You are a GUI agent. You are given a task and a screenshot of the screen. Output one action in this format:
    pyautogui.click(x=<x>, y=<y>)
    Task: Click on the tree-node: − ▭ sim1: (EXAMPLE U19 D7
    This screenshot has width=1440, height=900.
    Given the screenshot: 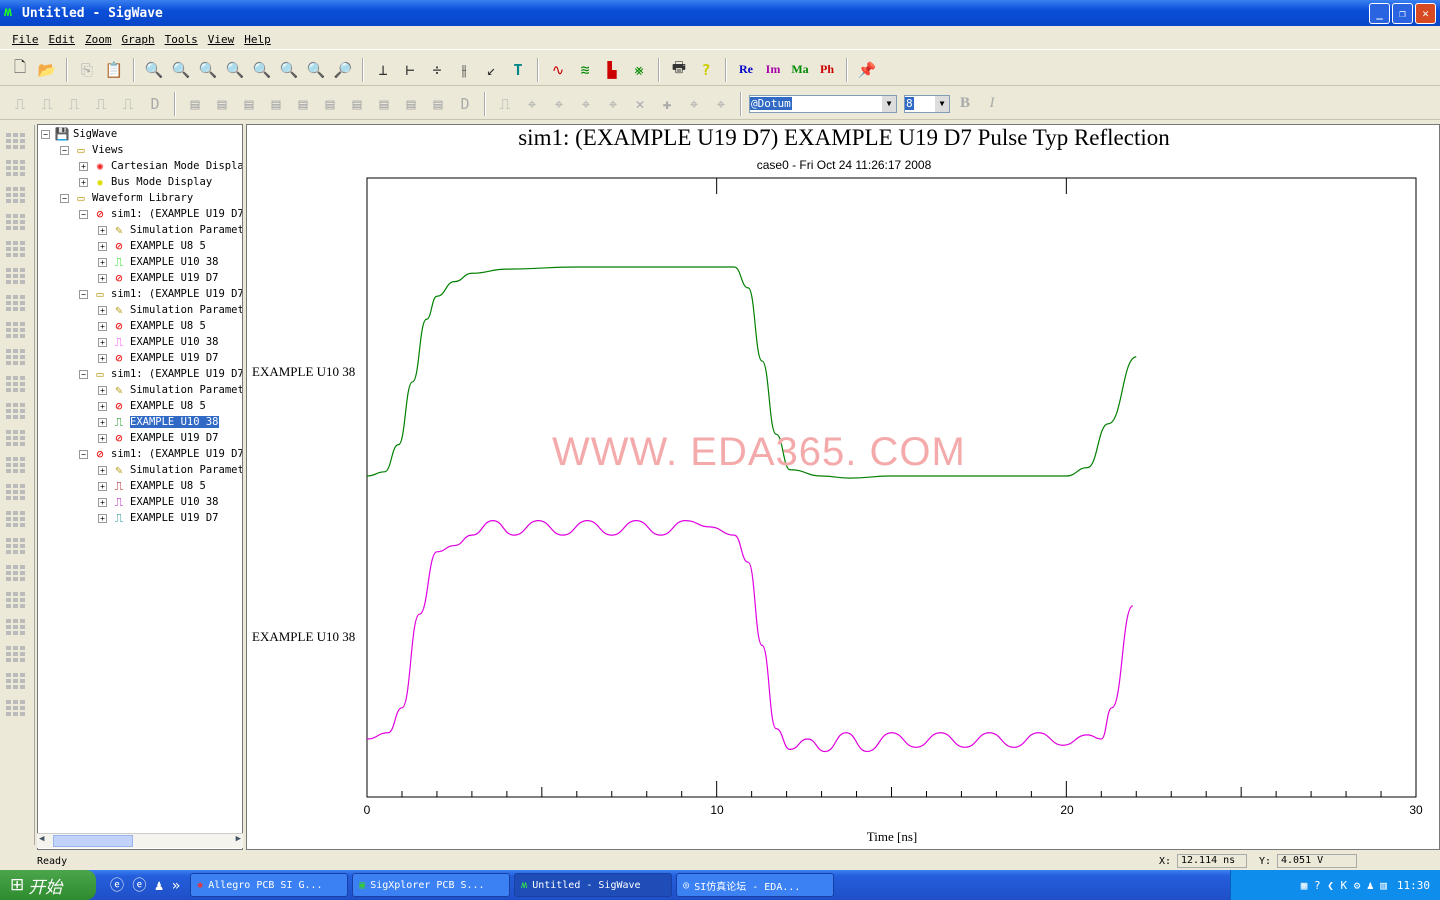 What is the action you would take?
    pyautogui.click(x=160, y=294)
    